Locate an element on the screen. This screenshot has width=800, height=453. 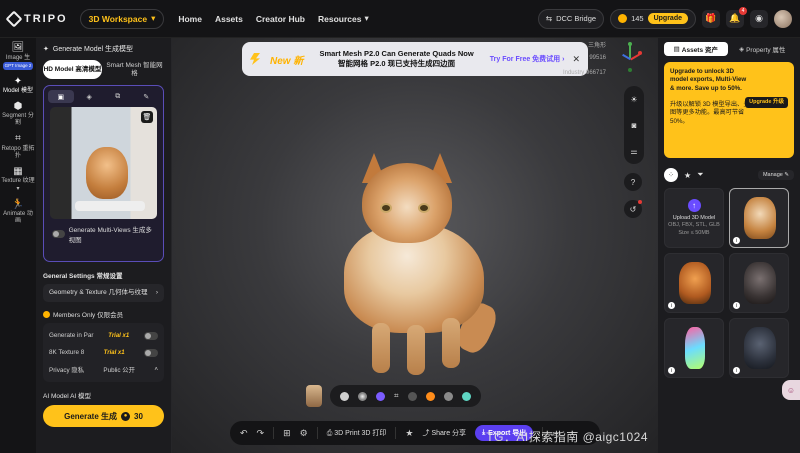
axis-gizmo is located at coordinates (632, 58).